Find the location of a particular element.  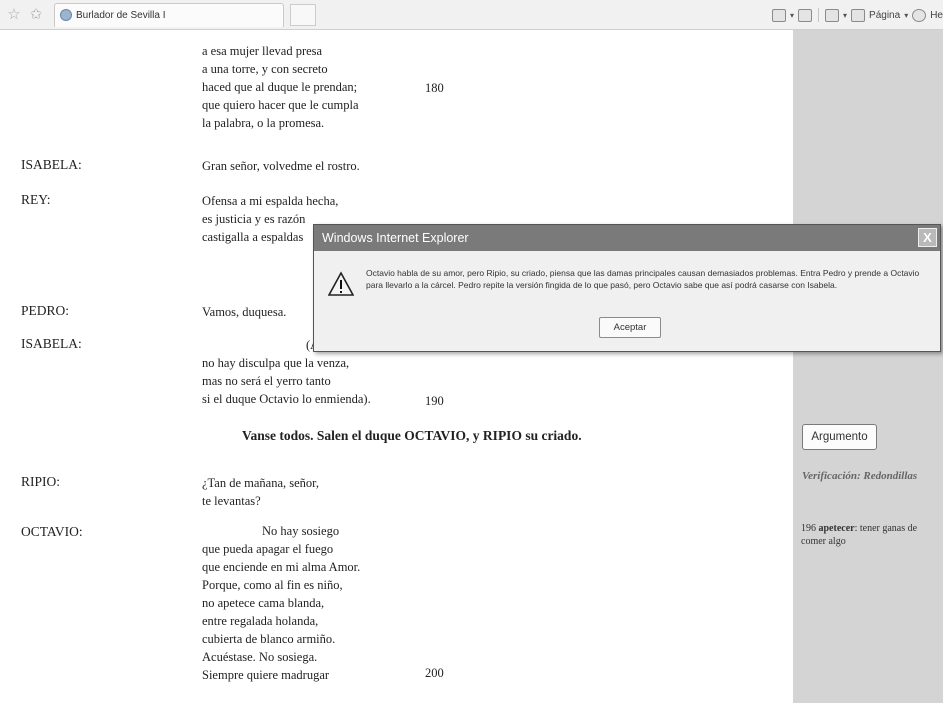

verse-block-ripio: ¿Tan de mañana, señor, te levantas? is located at coordinates (260, 492).